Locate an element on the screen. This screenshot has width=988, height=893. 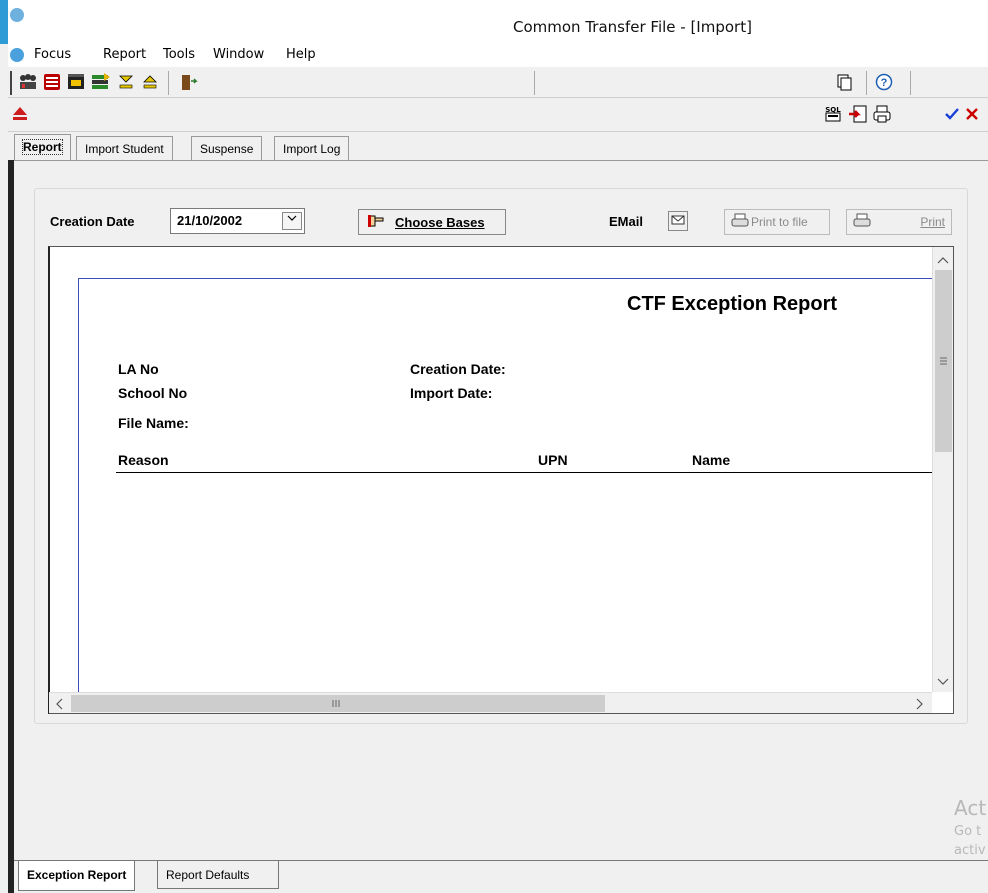
school-icon is located at coordinates (76, 82).